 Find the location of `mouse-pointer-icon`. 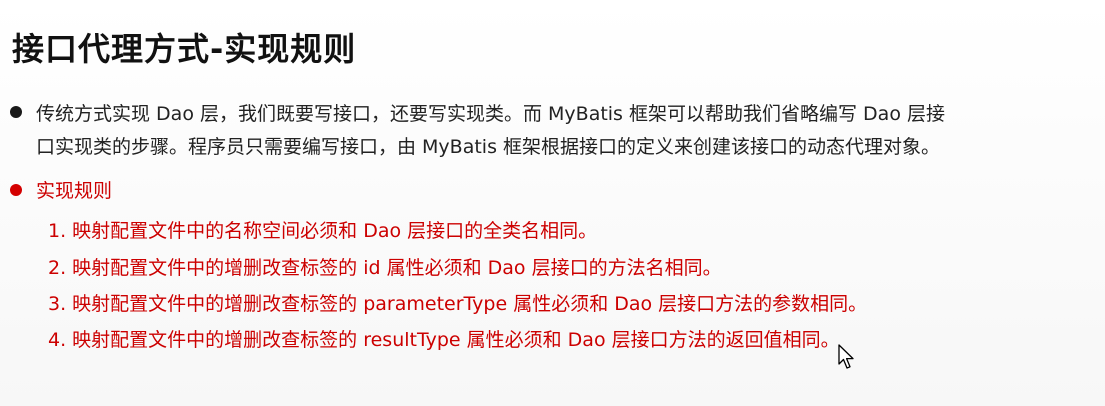

mouse-pointer-icon is located at coordinates (847, 359).